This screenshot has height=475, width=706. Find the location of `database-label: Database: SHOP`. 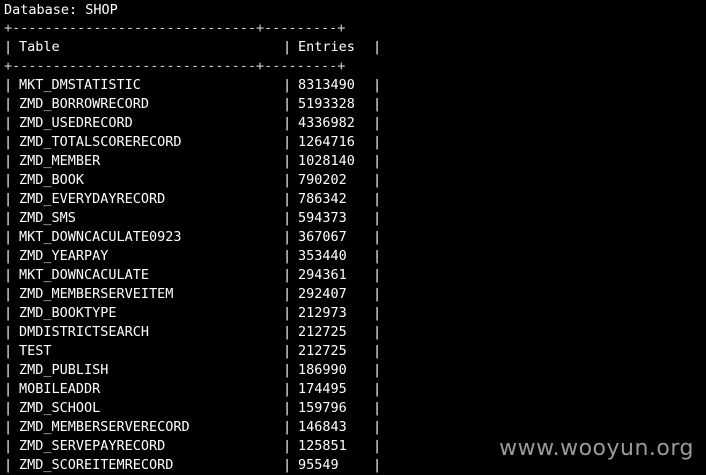

database-label: Database: SHOP is located at coordinates (61, 10).